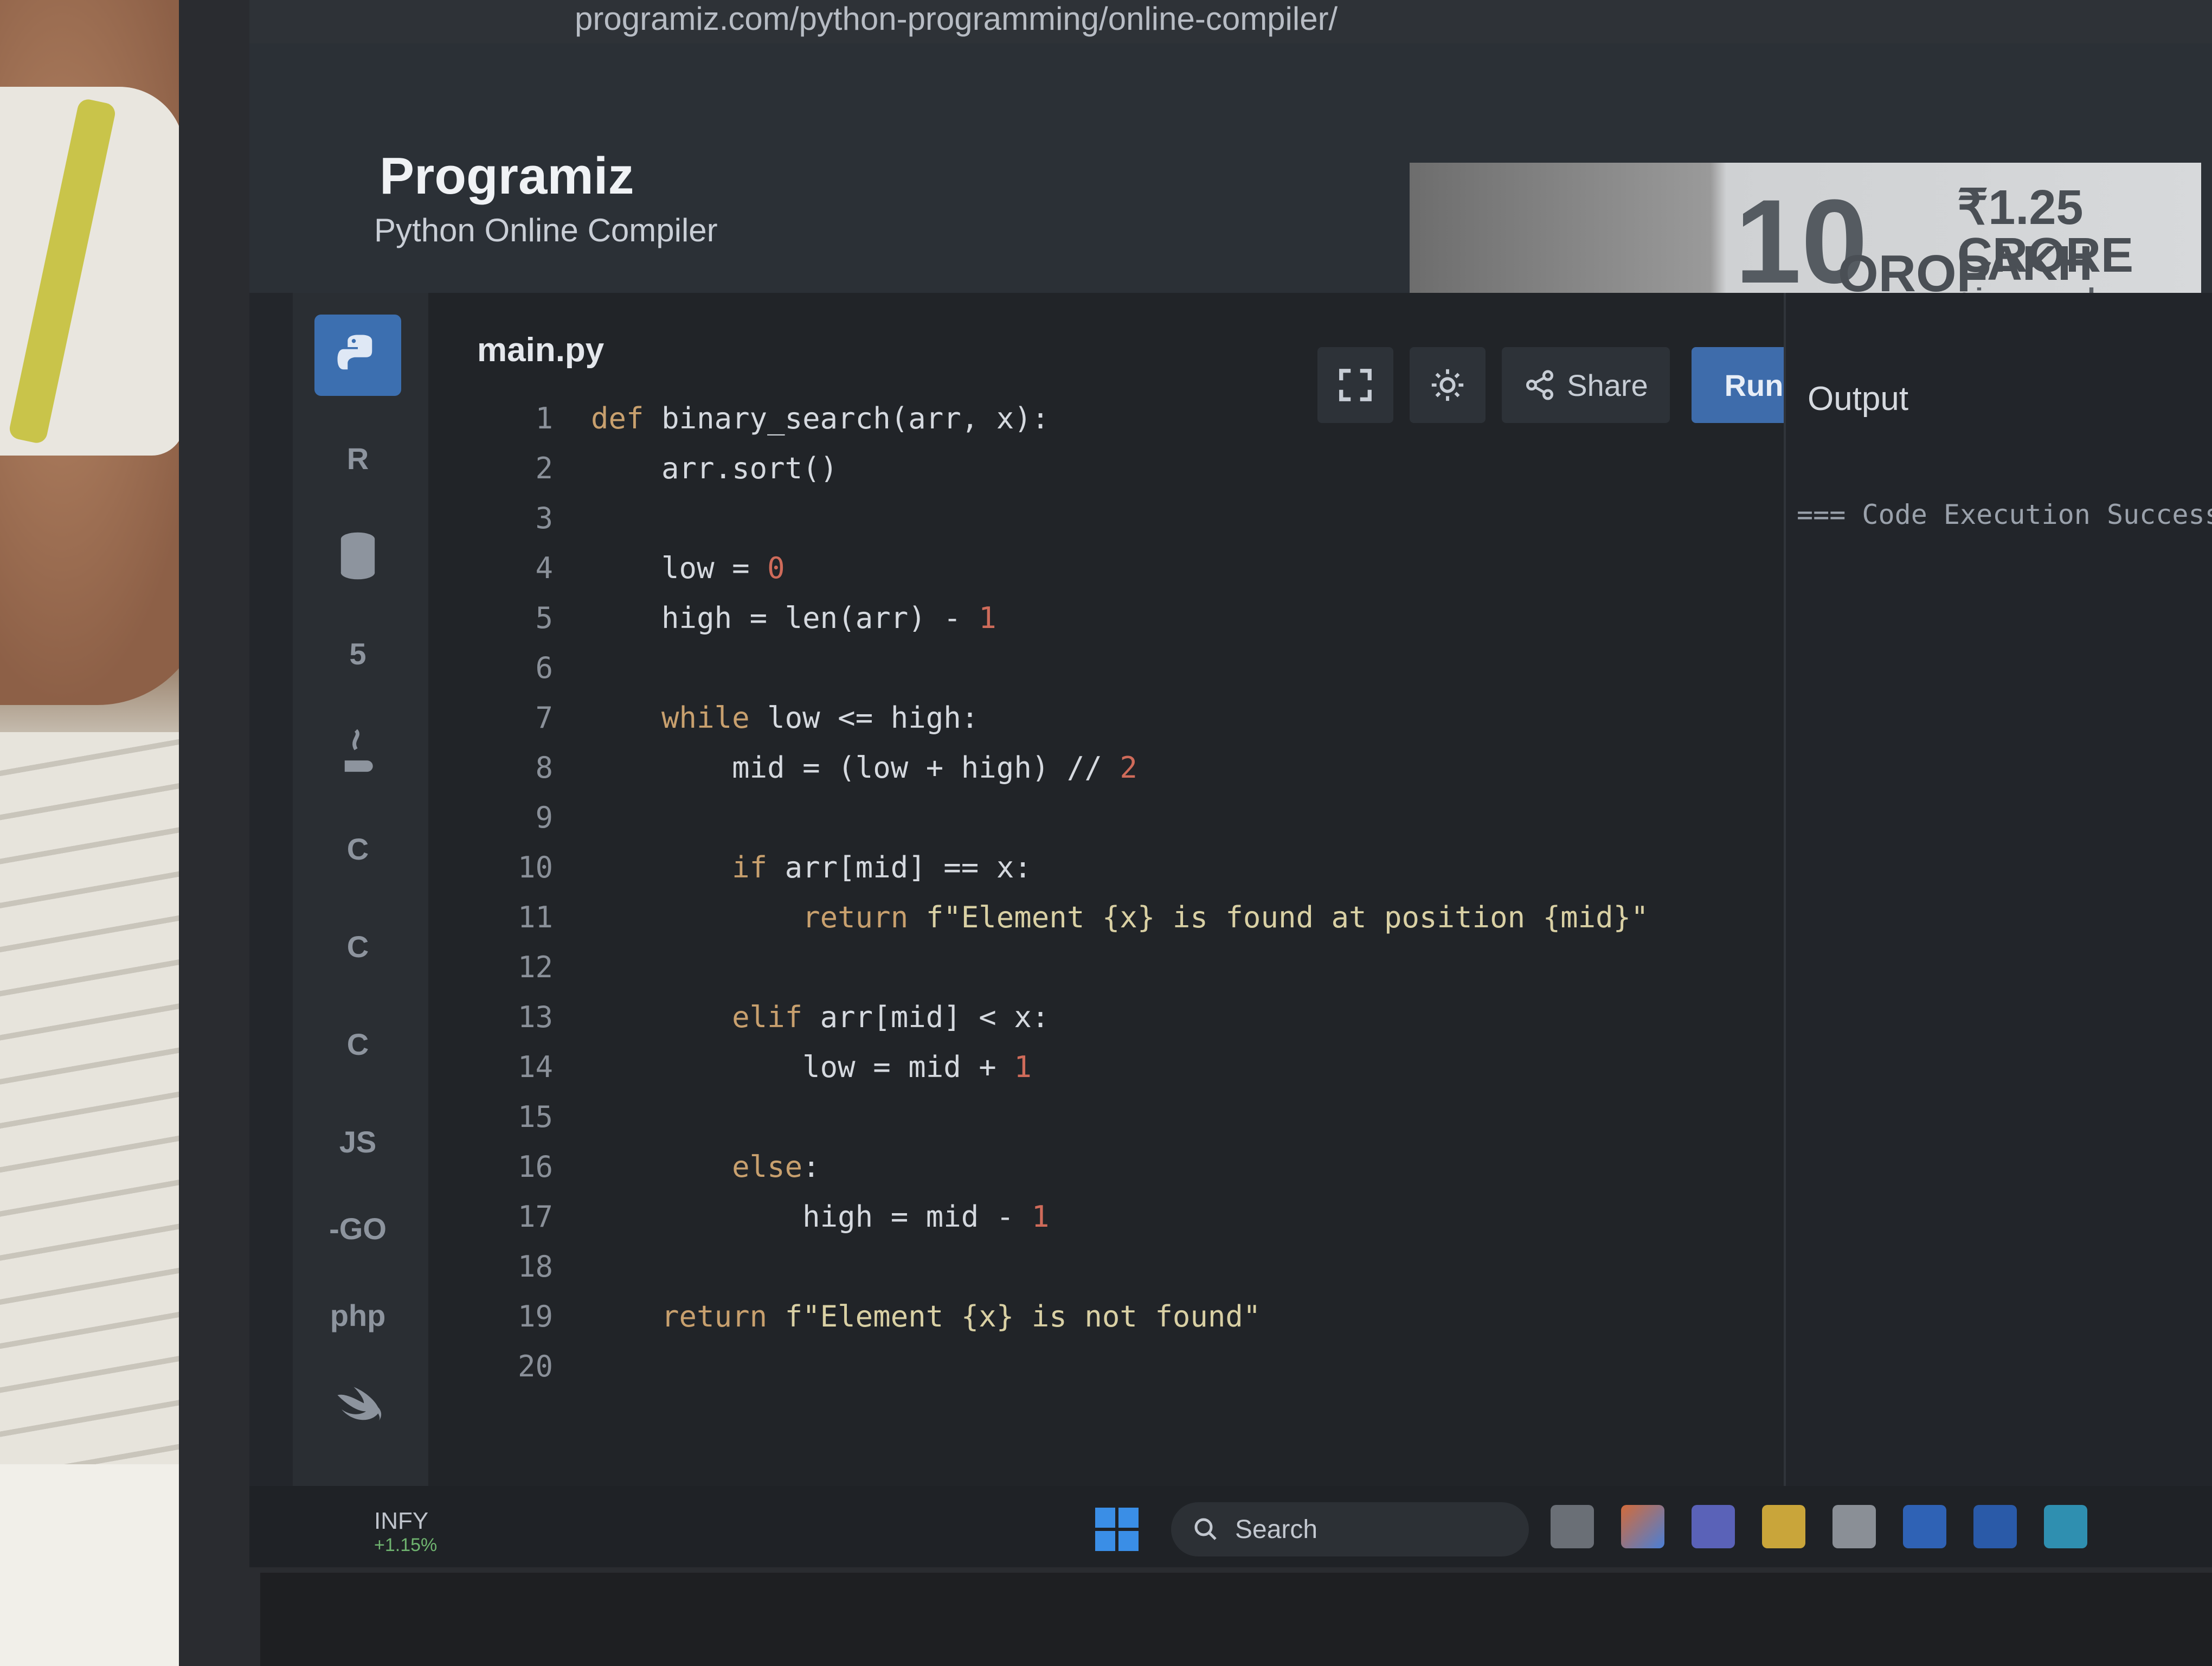 This screenshot has height=1666, width=2212. I want to click on edge-icon, so click(2065, 1527).